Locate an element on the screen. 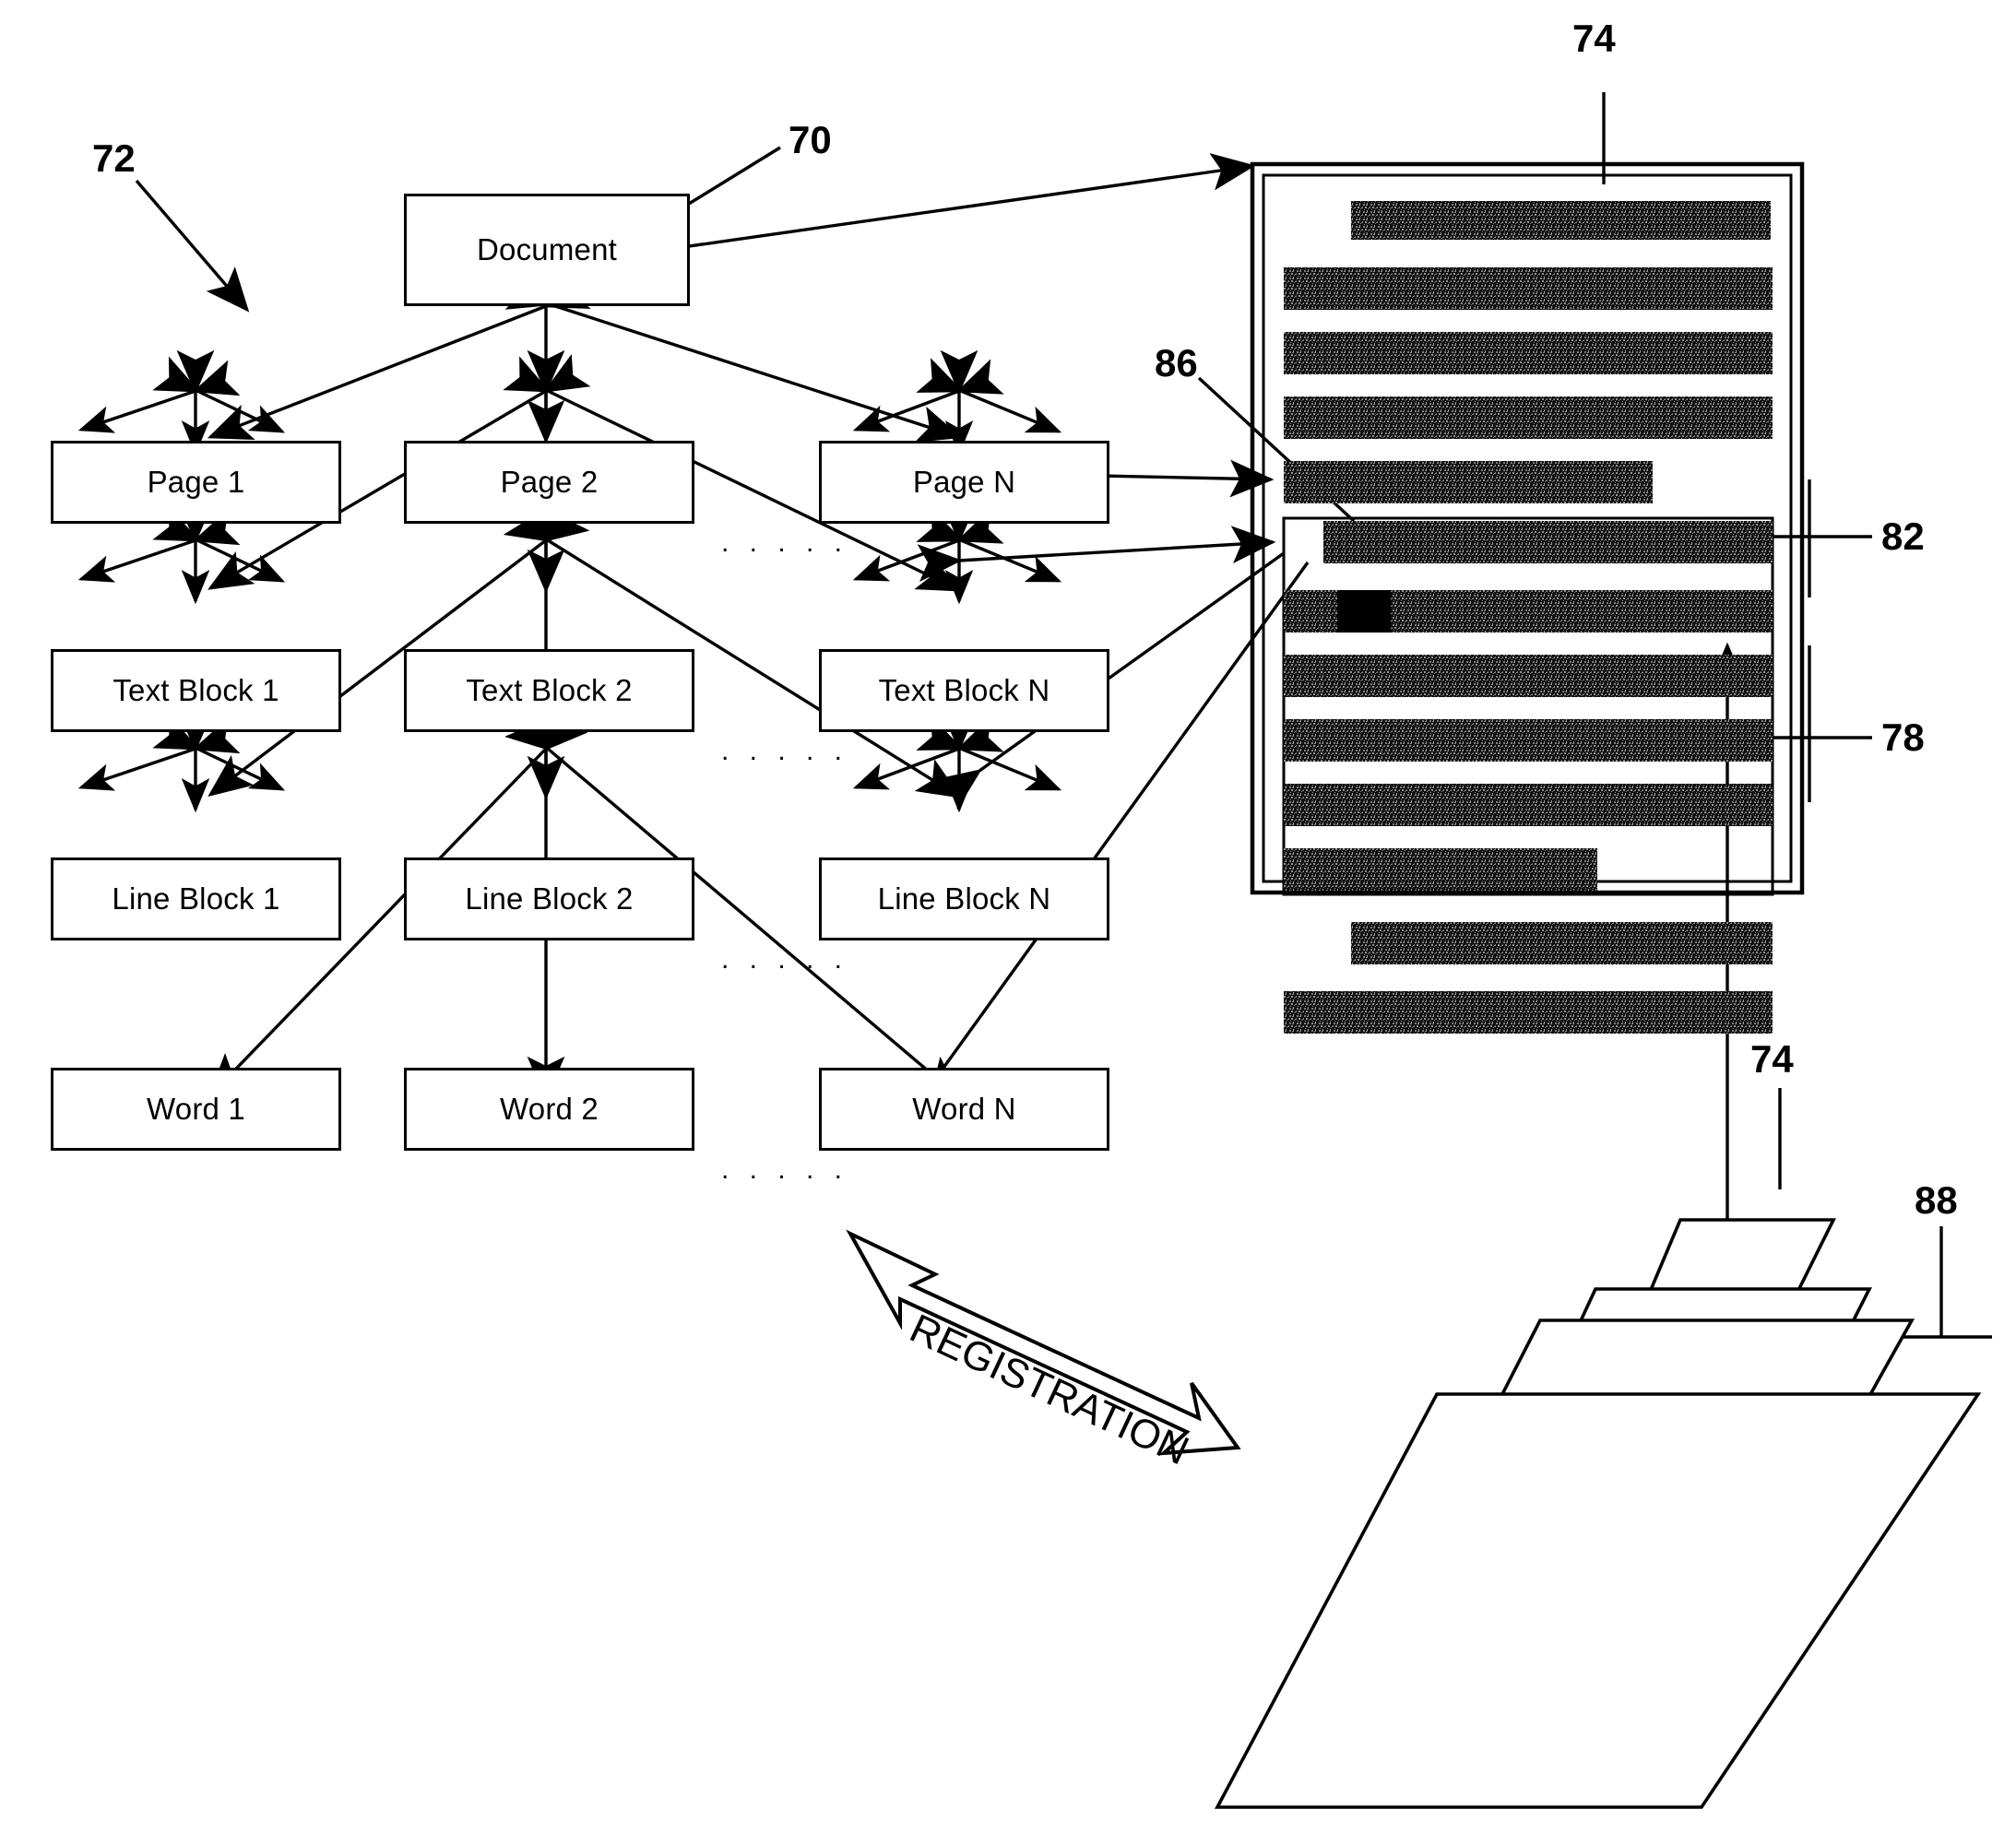 The image size is (2016, 1833). node-word-n-label: Word N is located at coordinates (964, 1109).